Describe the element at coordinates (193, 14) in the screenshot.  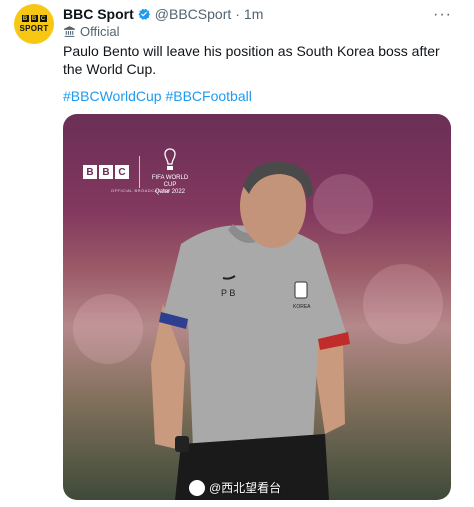
I see `author-handle: @BBCSport` at that location.